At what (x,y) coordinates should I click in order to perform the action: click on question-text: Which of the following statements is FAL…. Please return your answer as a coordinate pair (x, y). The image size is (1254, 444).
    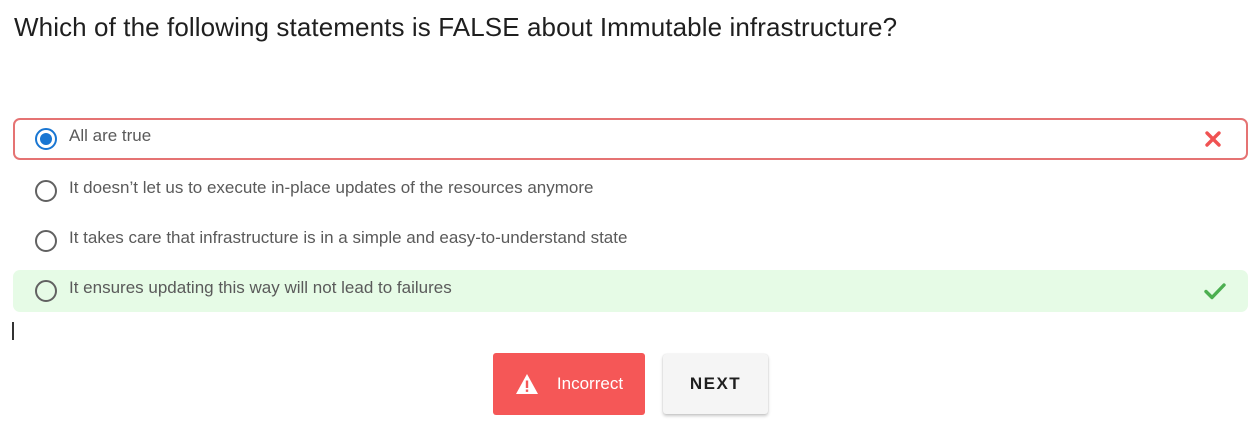
    Looking at the image, I should click on (456, 27).